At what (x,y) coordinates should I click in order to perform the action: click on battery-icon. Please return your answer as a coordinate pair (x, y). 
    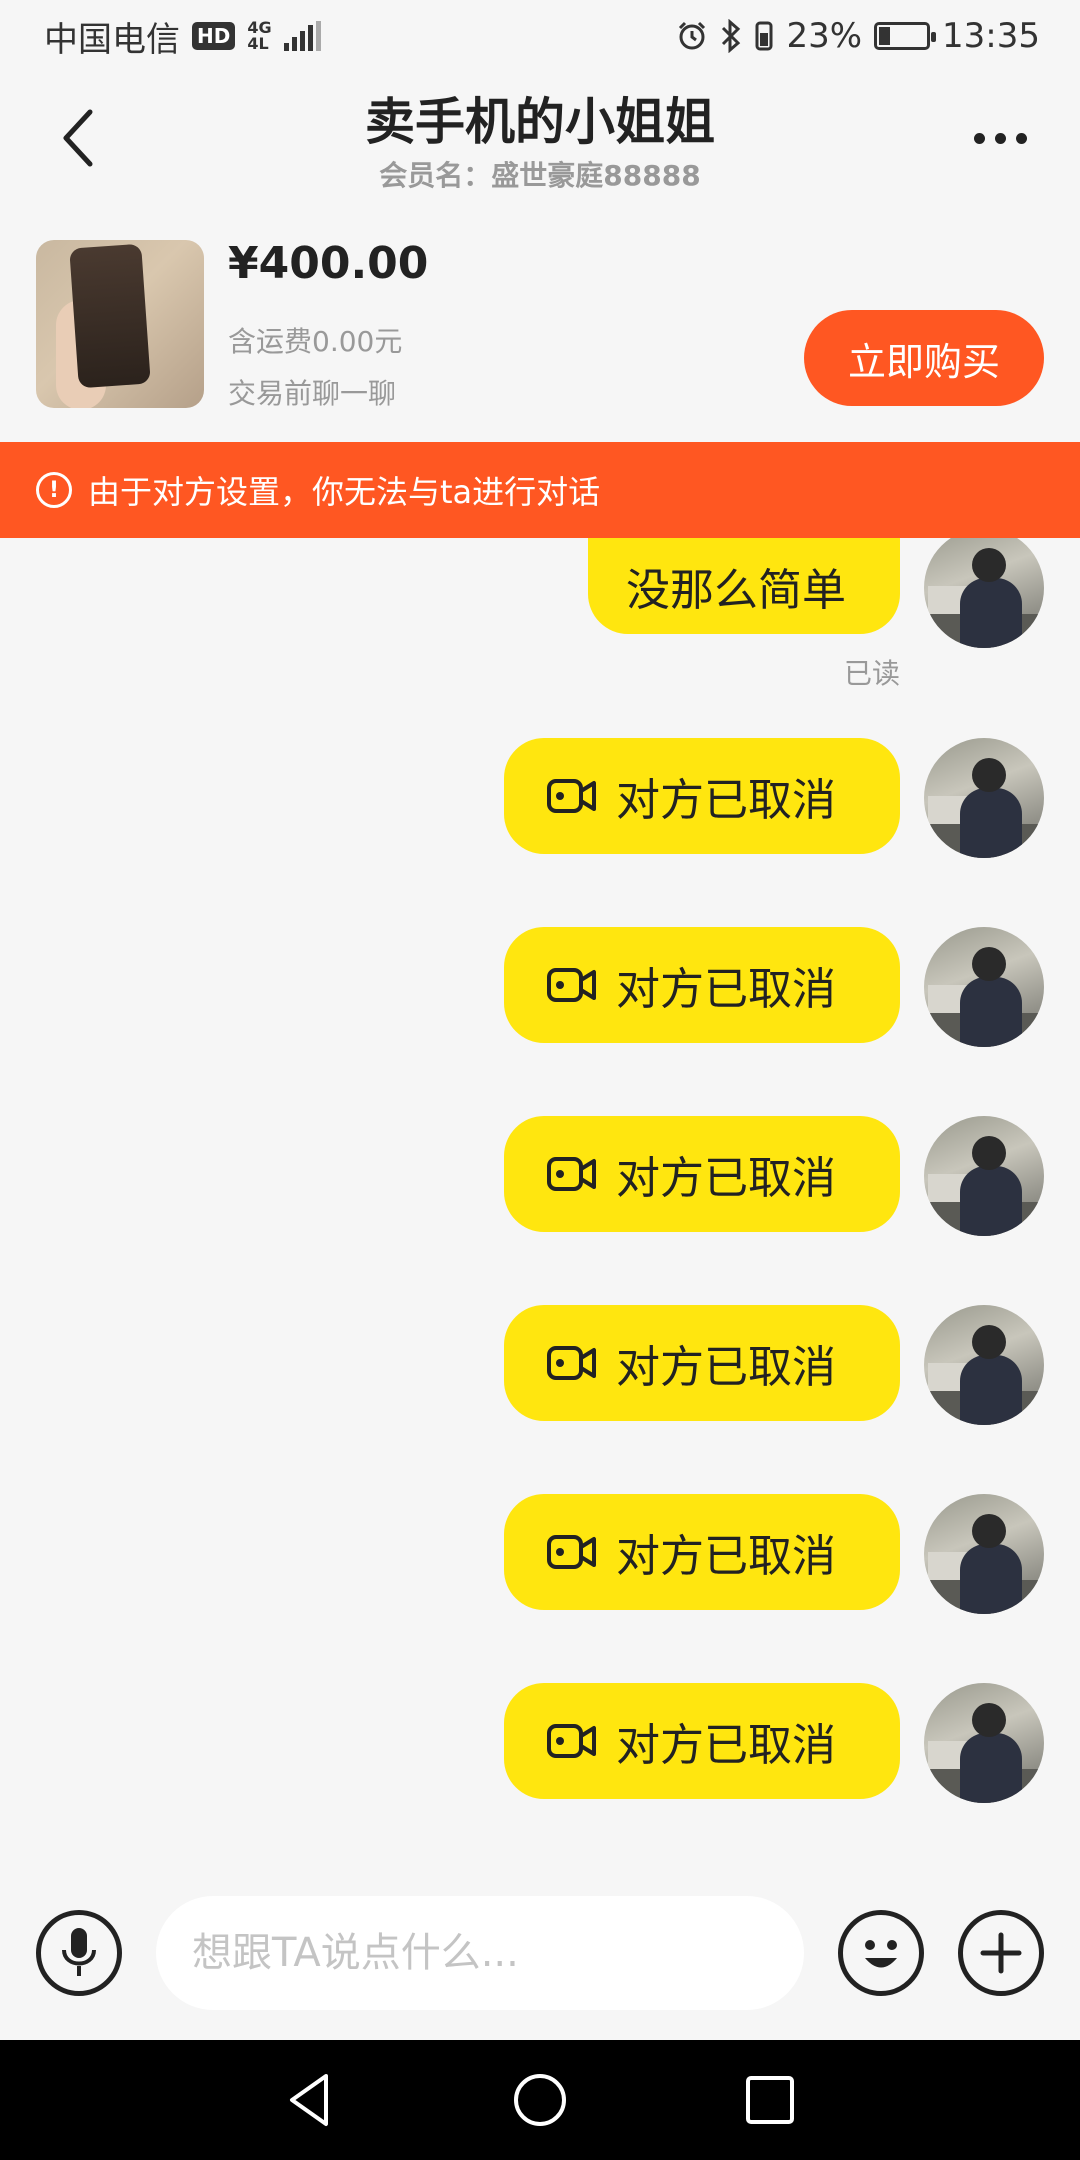
    Looking at the image, I should click on (905, 36).